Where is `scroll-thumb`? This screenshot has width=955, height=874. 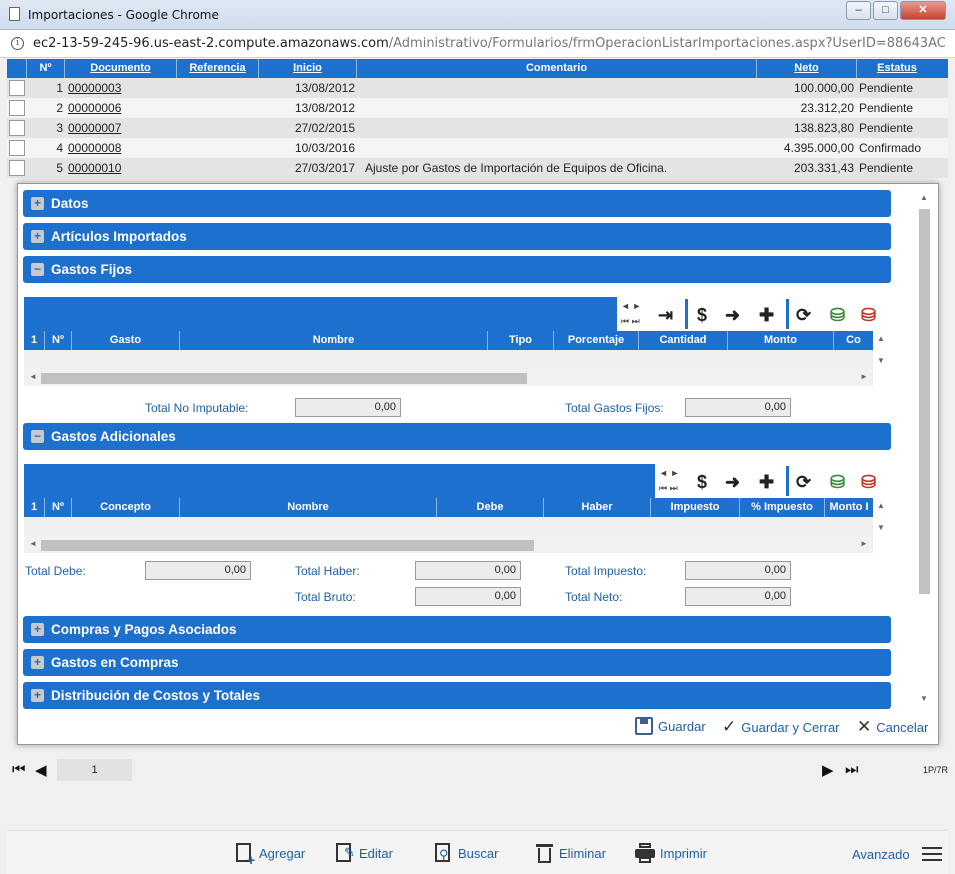
scroll-thumb is located at coordinates (924, 401).